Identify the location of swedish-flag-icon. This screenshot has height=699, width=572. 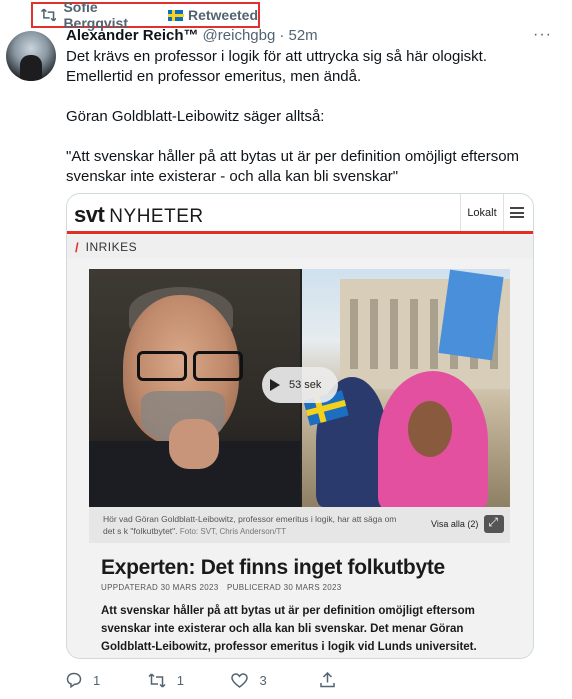
(175, 15).